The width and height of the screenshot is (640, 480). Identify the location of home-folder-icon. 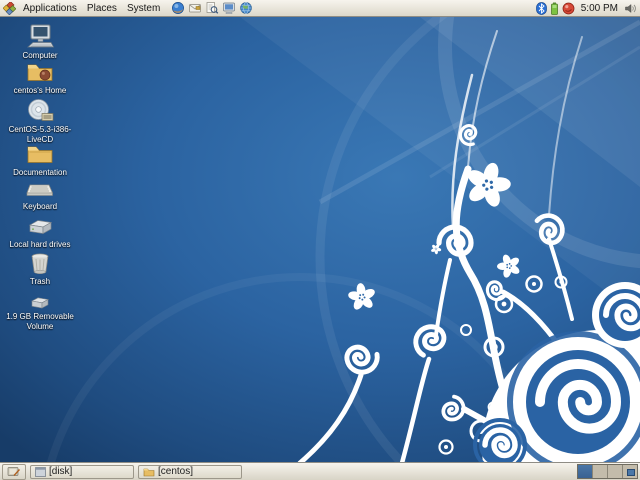
(40, 72).